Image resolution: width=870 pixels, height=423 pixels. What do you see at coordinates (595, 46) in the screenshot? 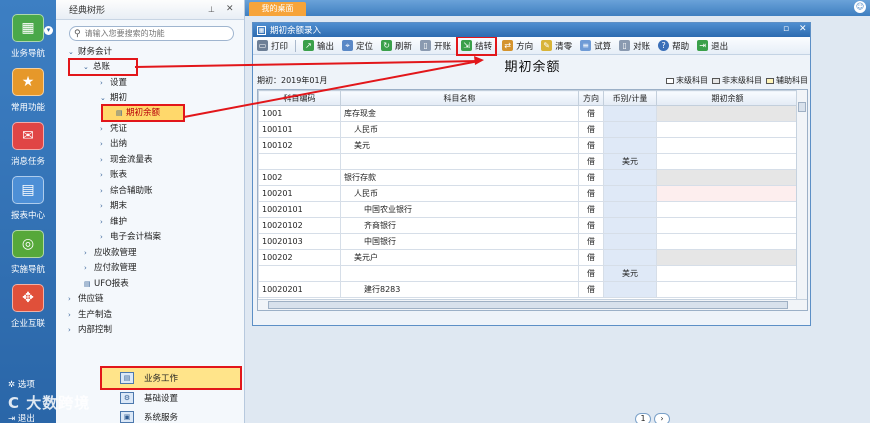
I see `calculate-button: ≡ 试算` at bounding box center [595, 46].